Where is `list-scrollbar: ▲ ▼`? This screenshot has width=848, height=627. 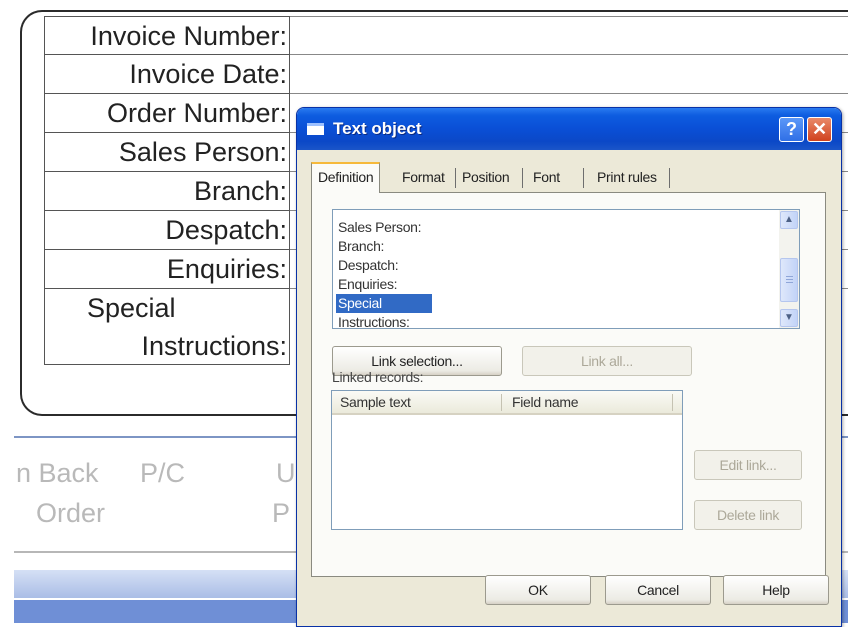
list-scrollbar: ▲ ▼ is located at coordinates (789, 269).